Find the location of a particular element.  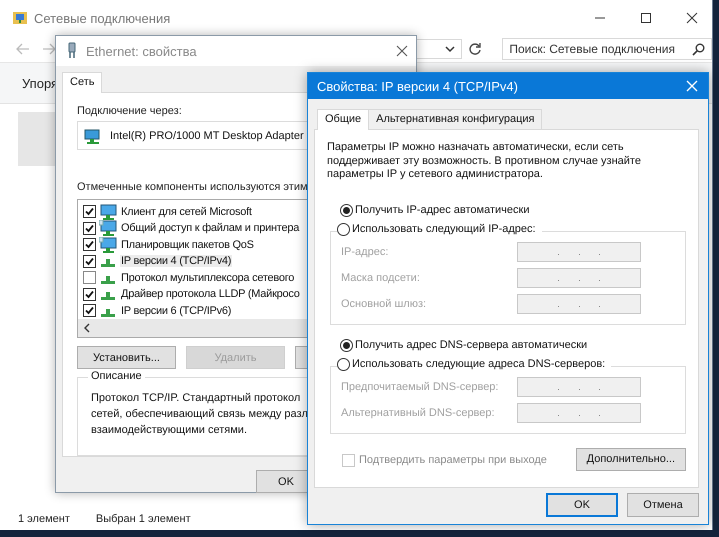

forward-arrow-icon is located at coordinates (49, 49).